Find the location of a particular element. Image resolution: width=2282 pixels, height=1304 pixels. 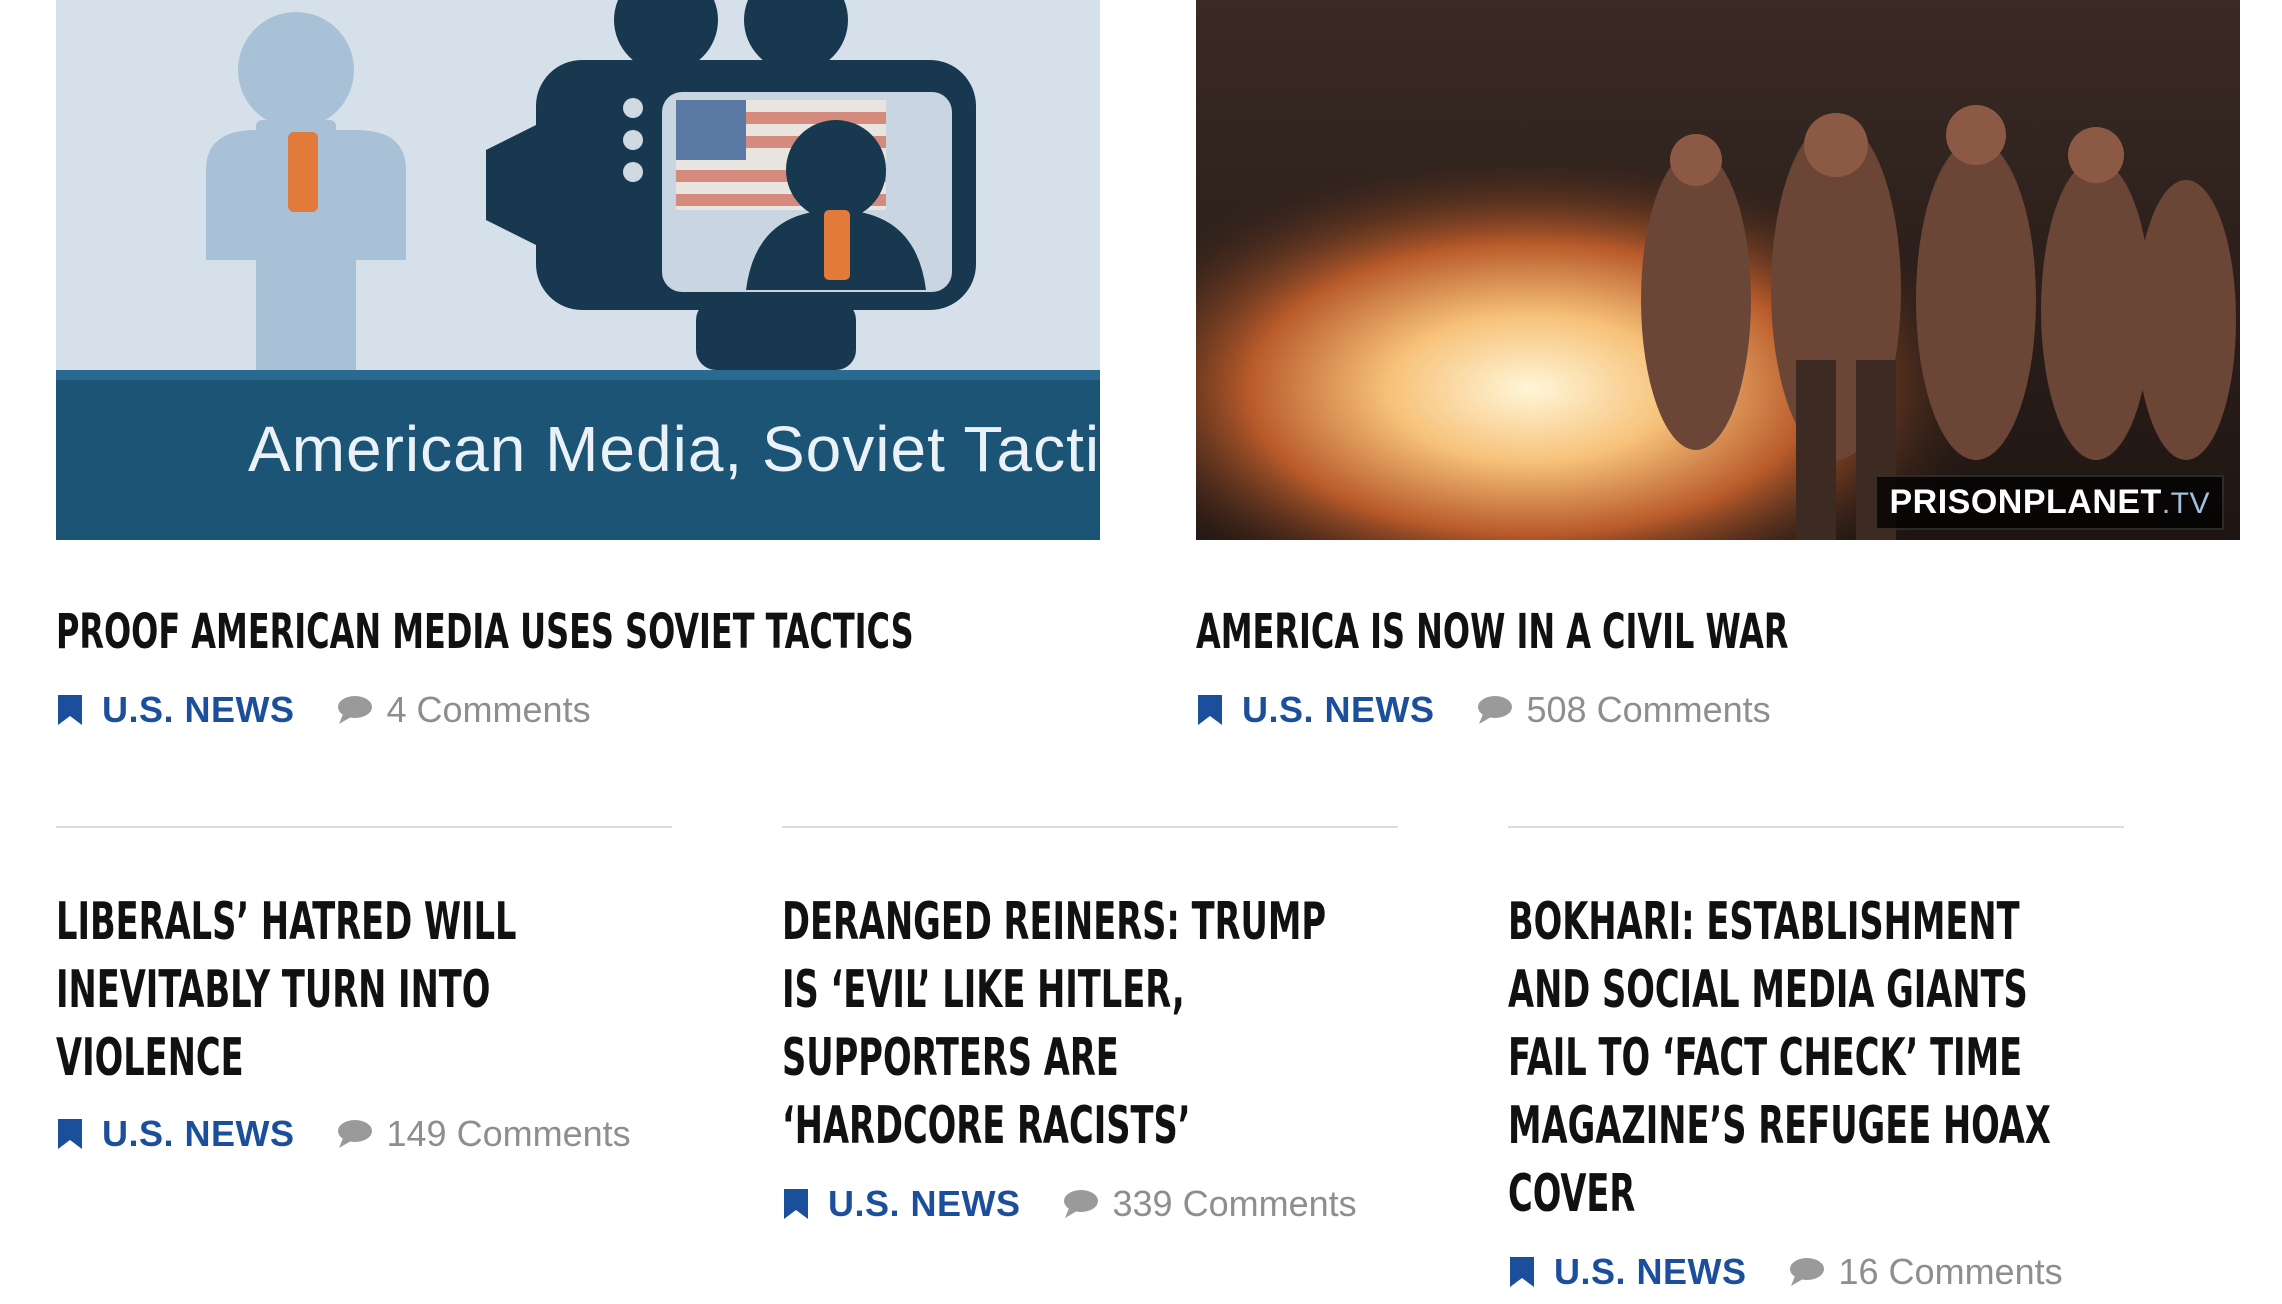

featured-title-1: PROOF AMERICAN MEDIA USES SOVIET TACTICS is located at coordinates (485, 632).